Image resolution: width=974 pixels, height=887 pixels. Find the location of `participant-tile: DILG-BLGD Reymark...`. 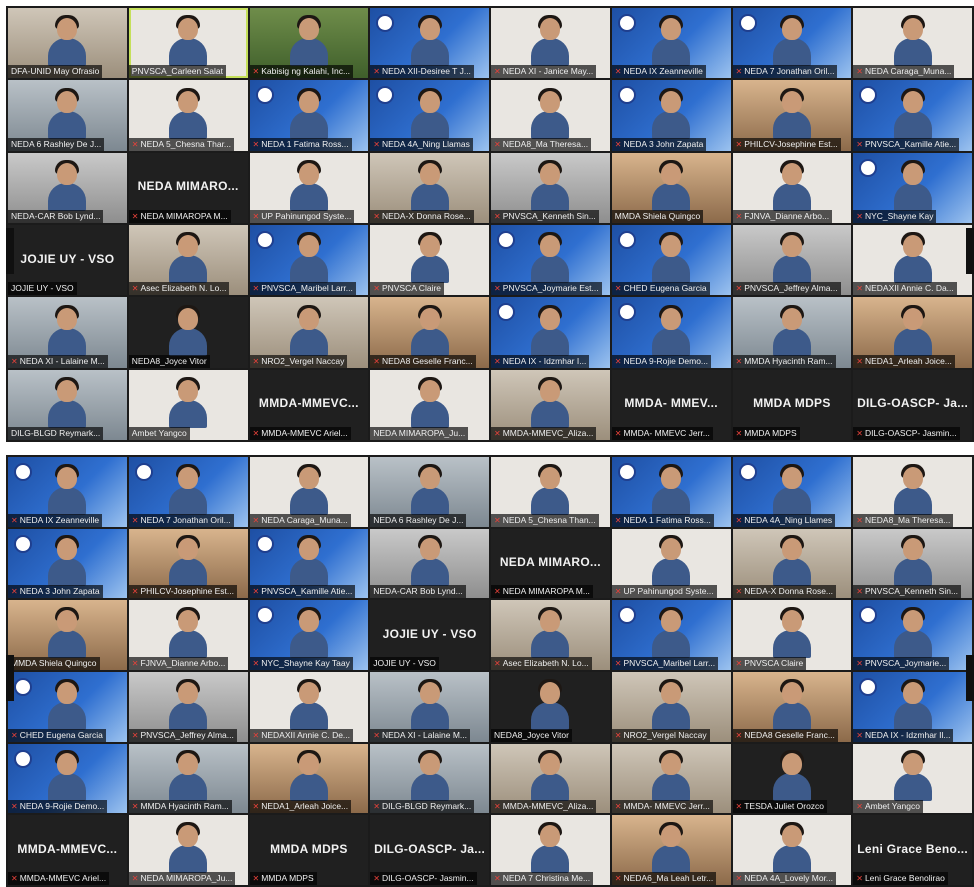

participant-tile: DILG-BLGD Reymark... is located at coordinates (67, 404).